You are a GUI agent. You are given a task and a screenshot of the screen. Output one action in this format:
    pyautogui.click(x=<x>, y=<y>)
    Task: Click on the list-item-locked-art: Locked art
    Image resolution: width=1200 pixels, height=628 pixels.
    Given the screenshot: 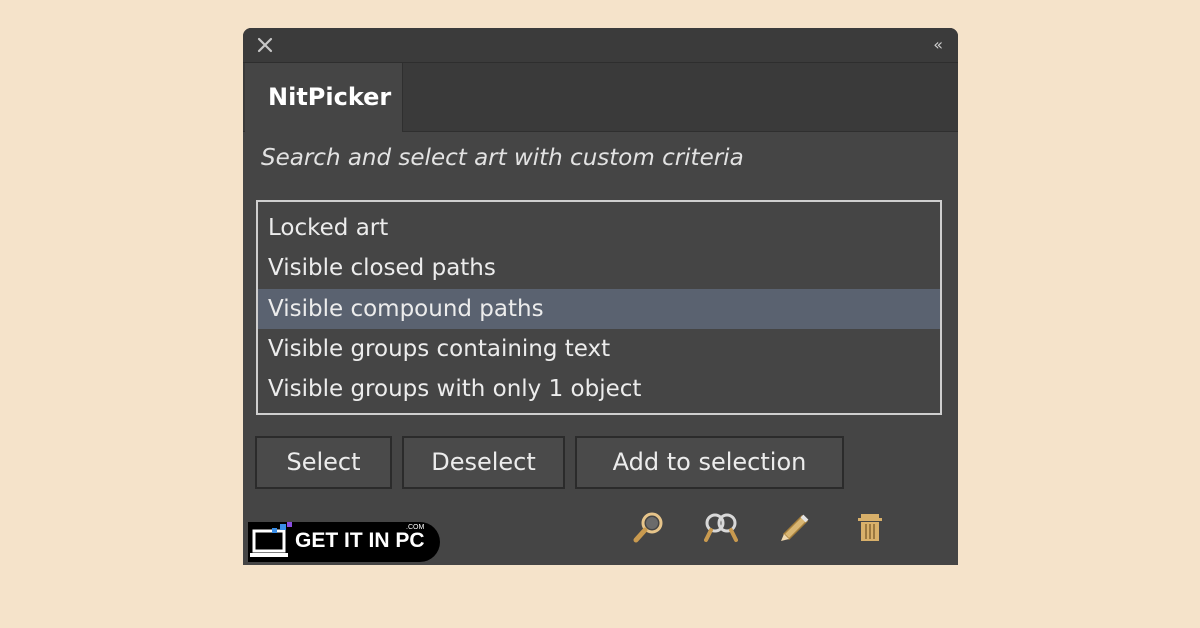 What is the action you would take?
    pyautogui.click(x=599, y=228)
    